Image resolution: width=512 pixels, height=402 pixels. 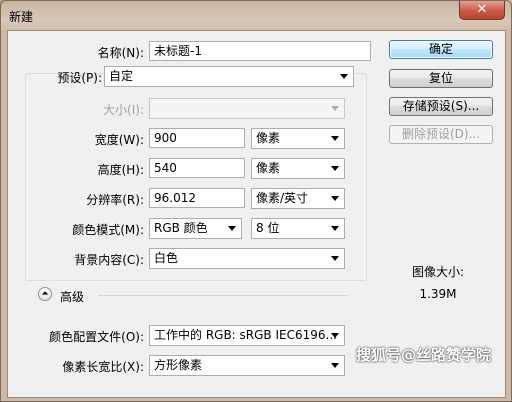 I want to click on resolution-label: 分辨率(R):, so click(x=115, y=200).